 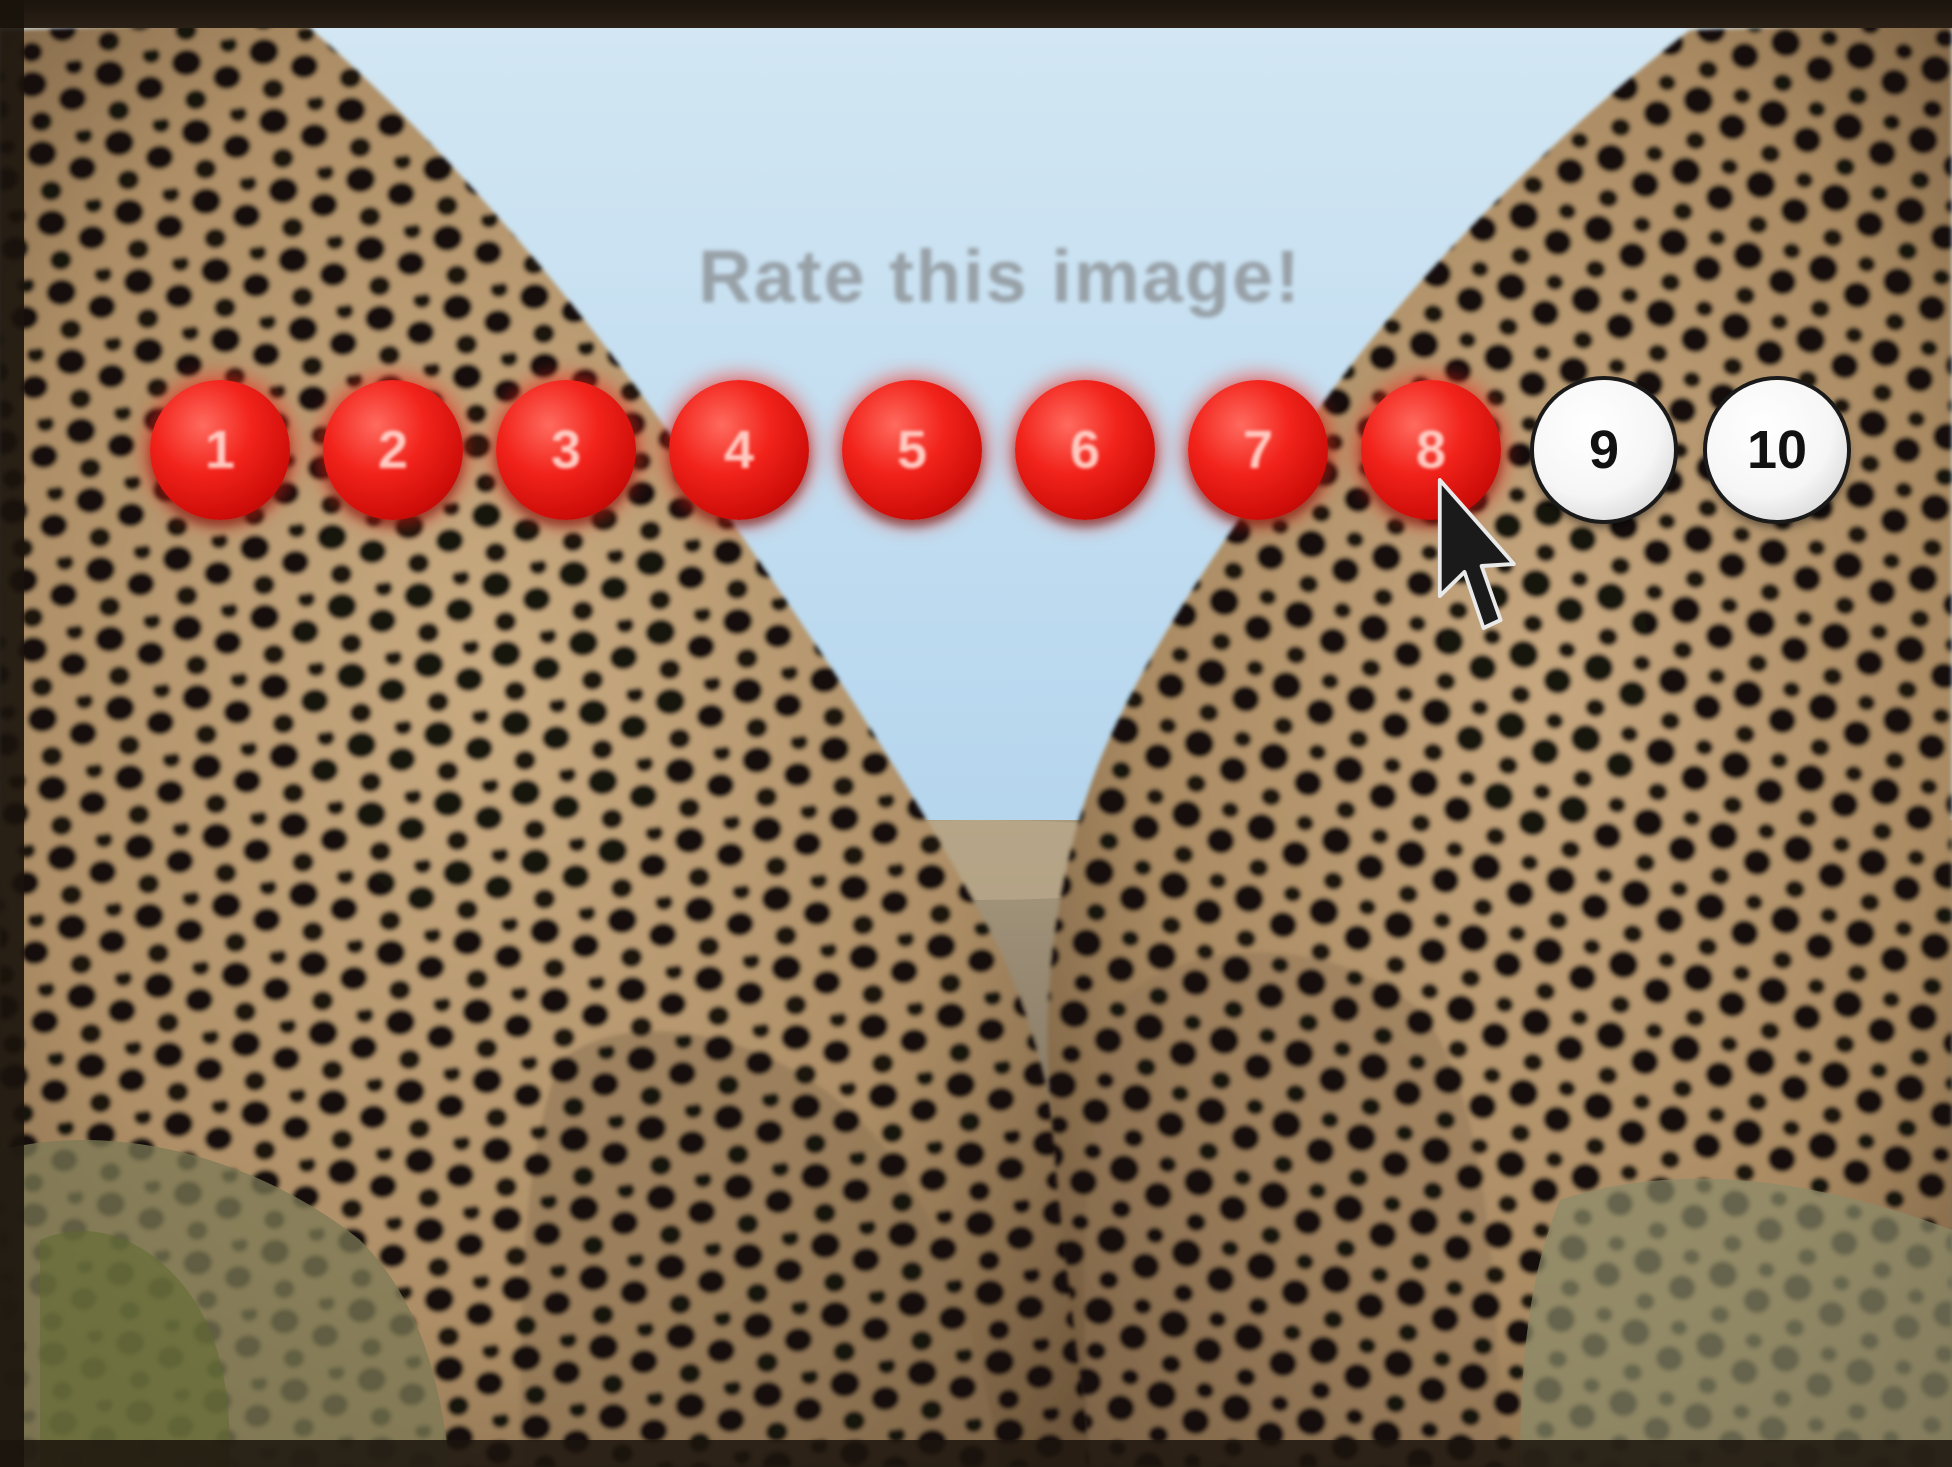 I want to click on rating-ball-2: 2, so click(x=393, y=450).